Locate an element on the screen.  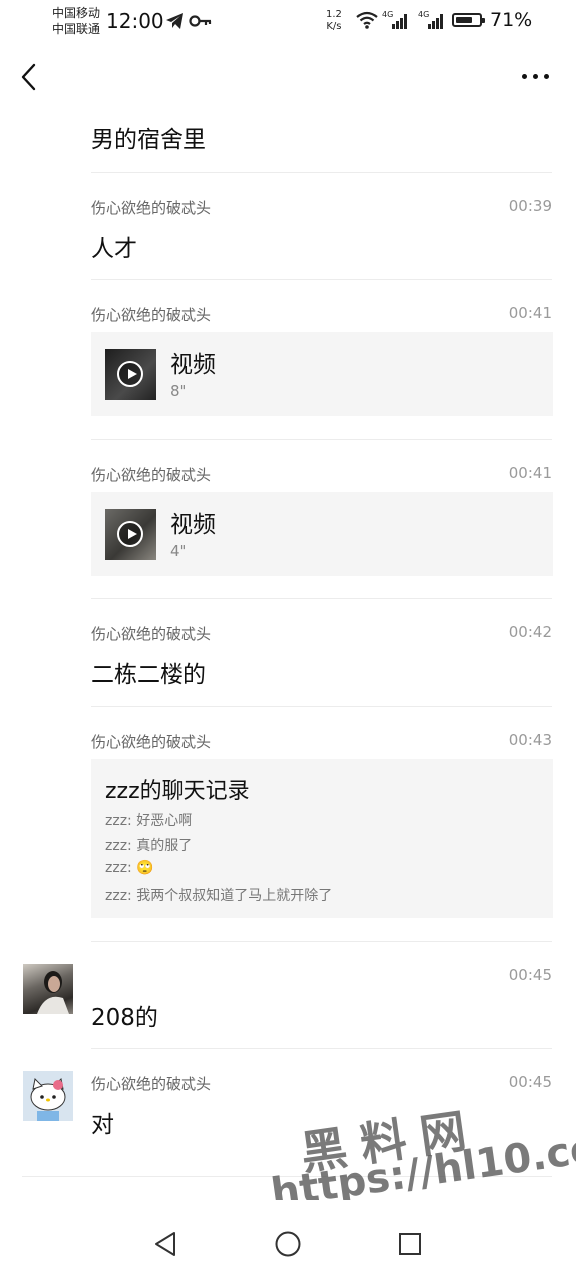
message-text: 二栋二楼的 is located at coordinates (148, 675).